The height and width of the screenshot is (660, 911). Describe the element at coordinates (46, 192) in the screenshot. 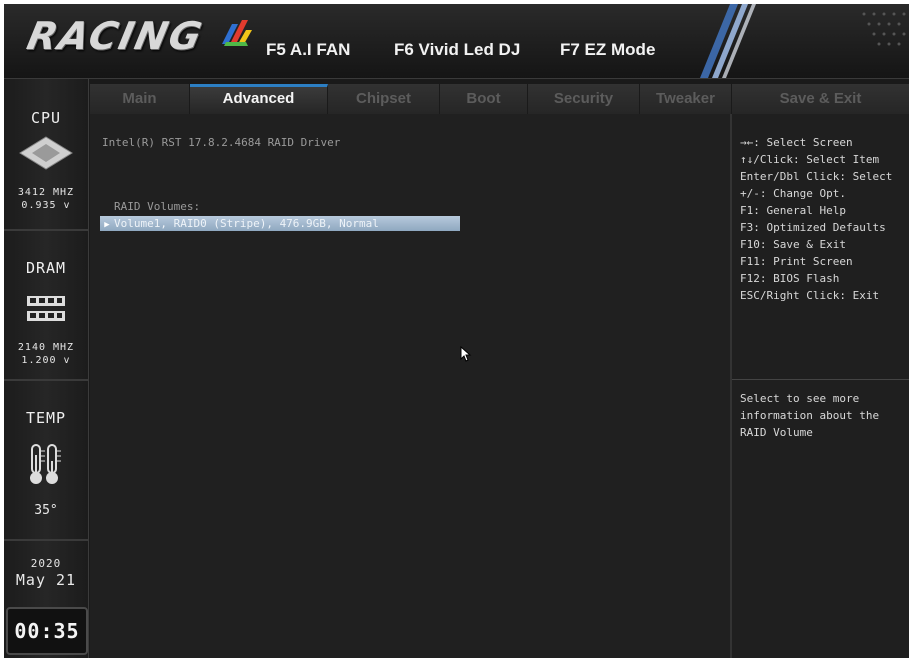

I see `cpu-frequency: 3412 MHZ` at that location.